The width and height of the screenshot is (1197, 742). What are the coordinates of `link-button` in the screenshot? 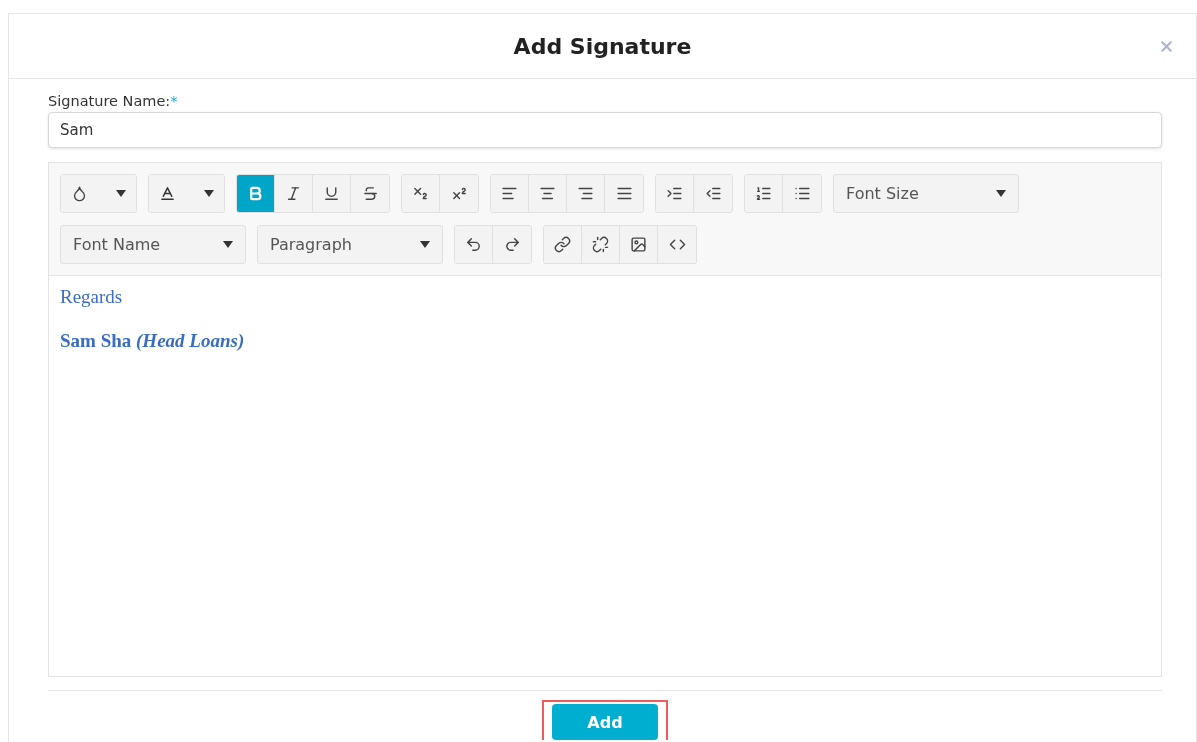 It's located at (563, 244).